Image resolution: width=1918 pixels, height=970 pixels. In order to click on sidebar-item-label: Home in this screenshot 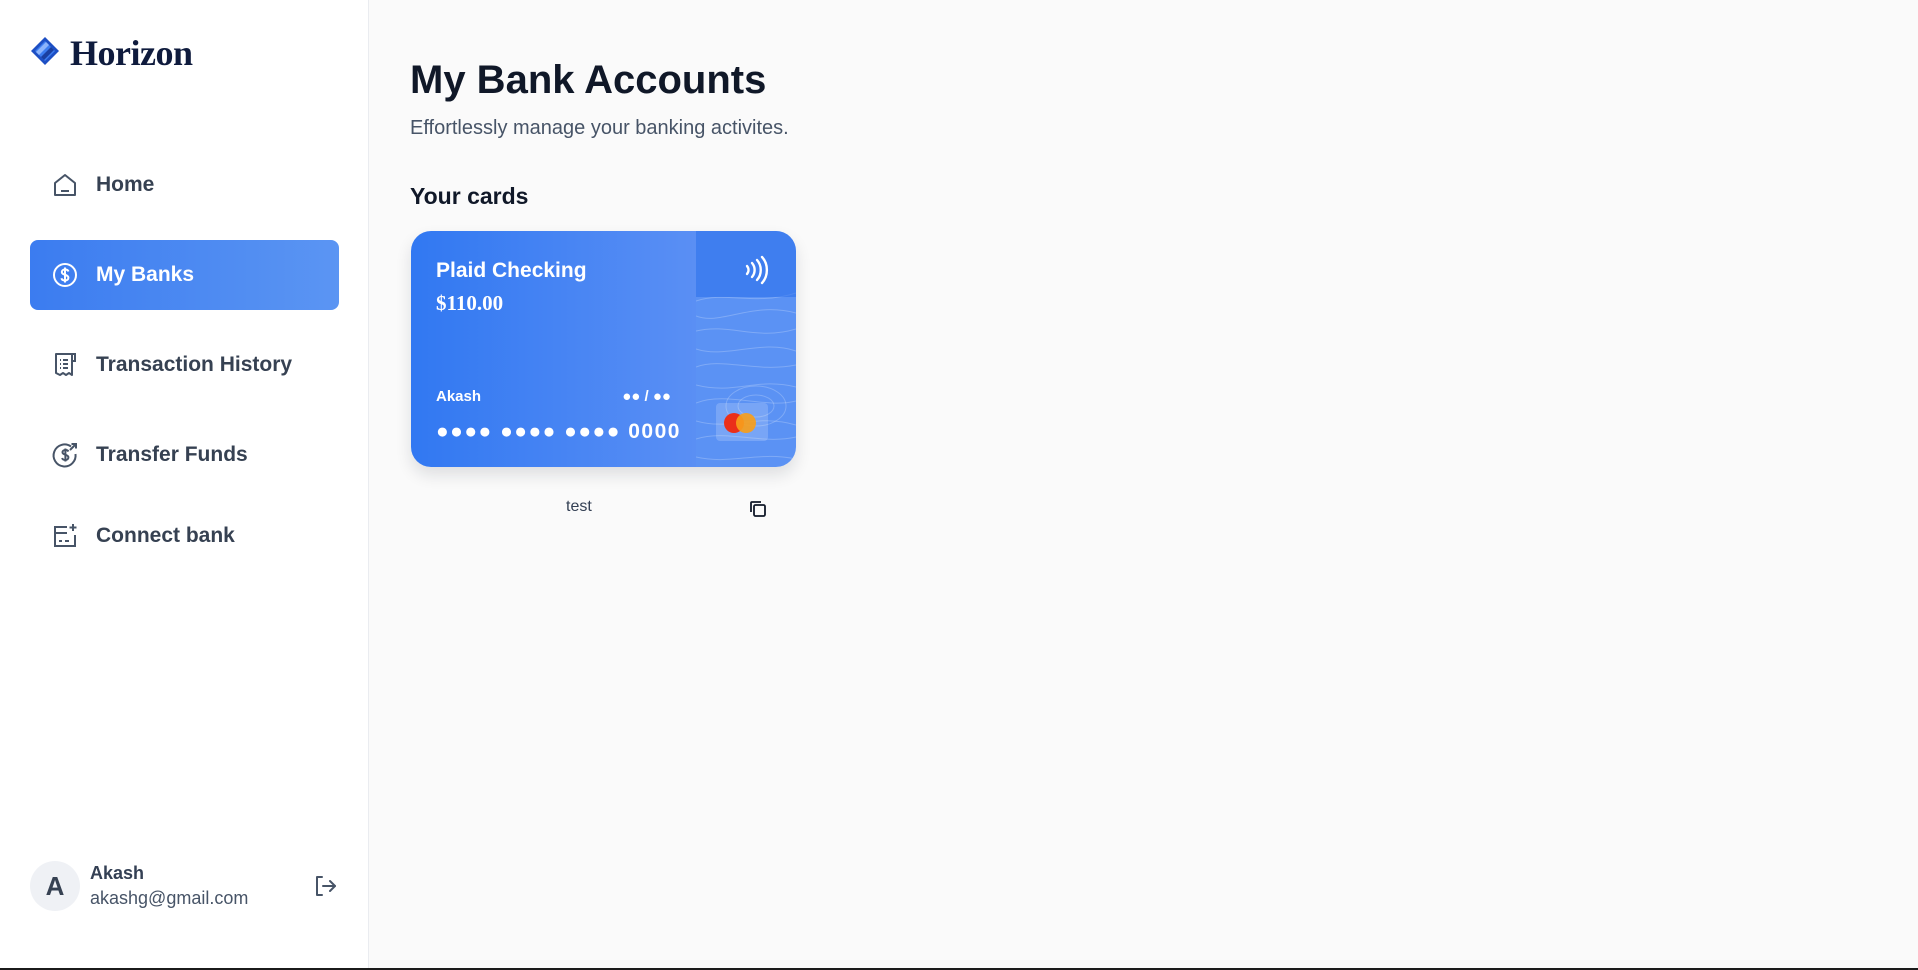, I will do `click(125, 184)`.